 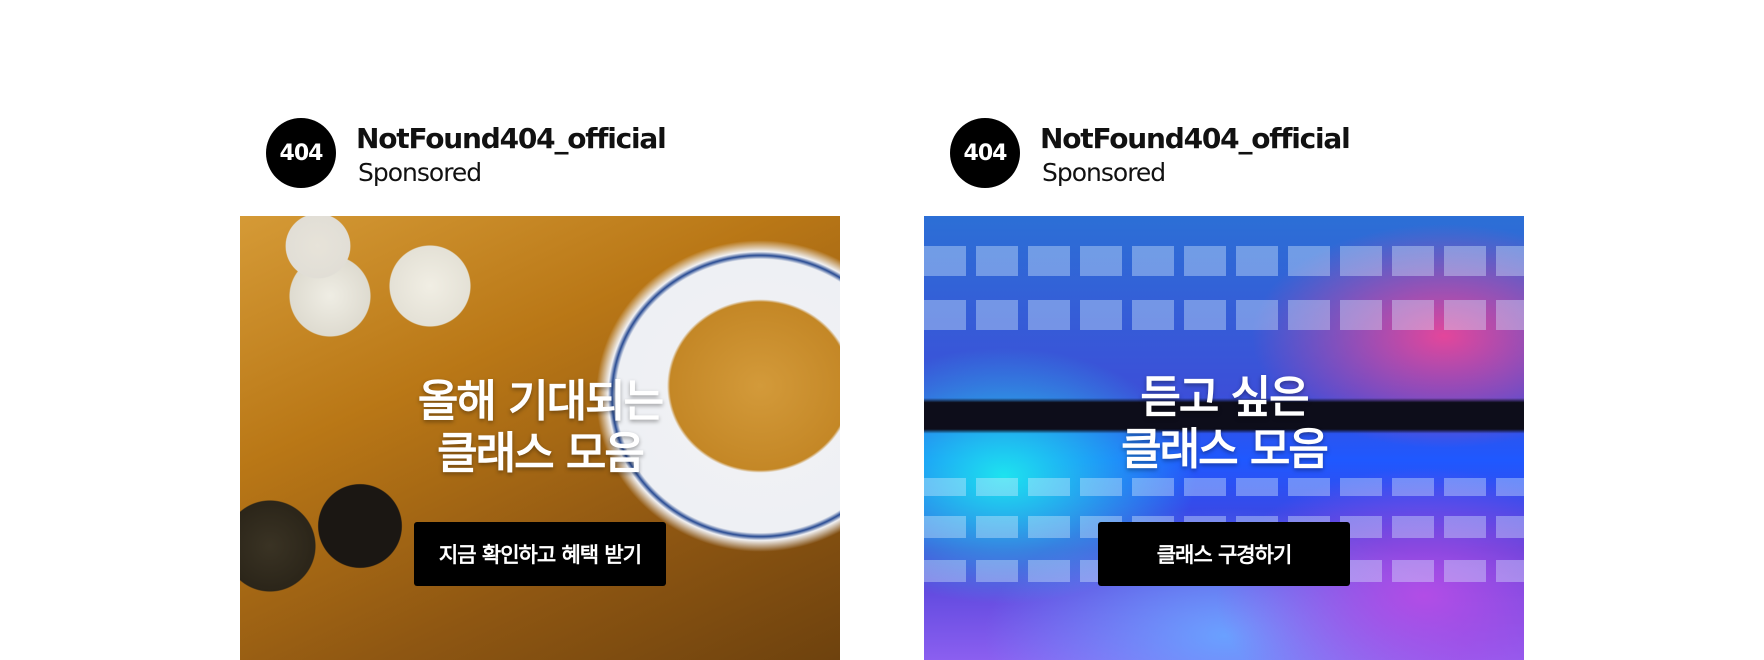 I want to click on ad-headline: 올해 기대되는 클래스 모음, so click(x=540, y=428).